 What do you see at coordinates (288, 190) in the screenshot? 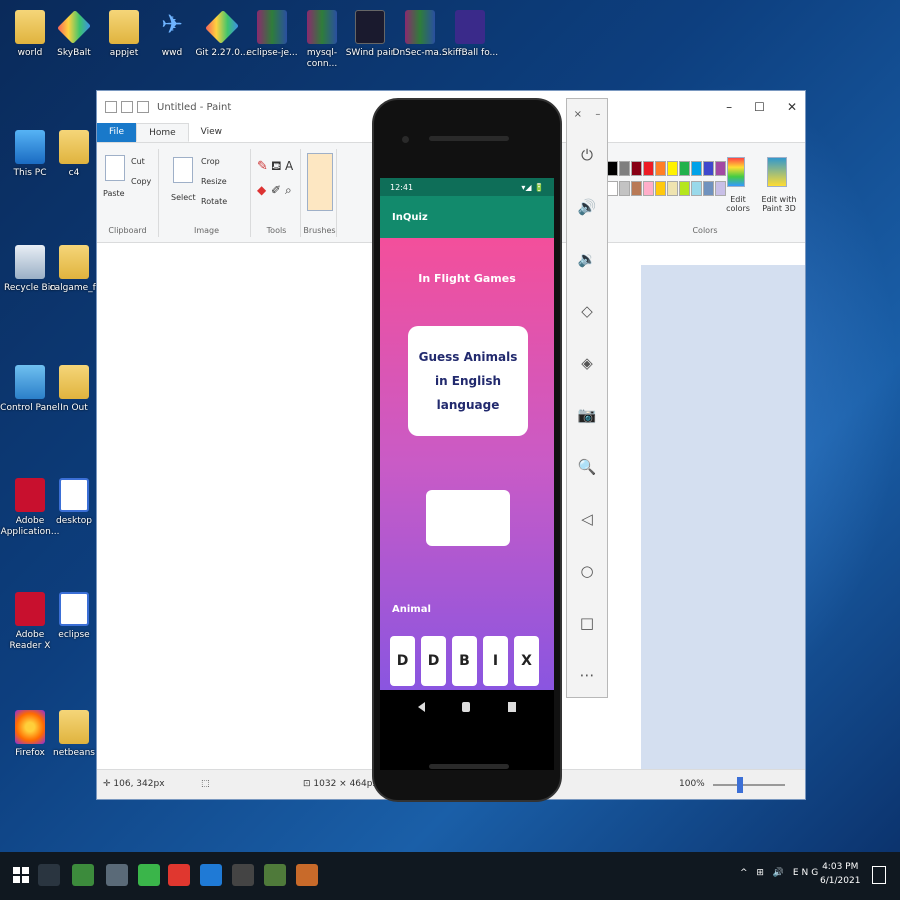
I see `magnifier-icon: ⌕` at bounding box center [288, 190].